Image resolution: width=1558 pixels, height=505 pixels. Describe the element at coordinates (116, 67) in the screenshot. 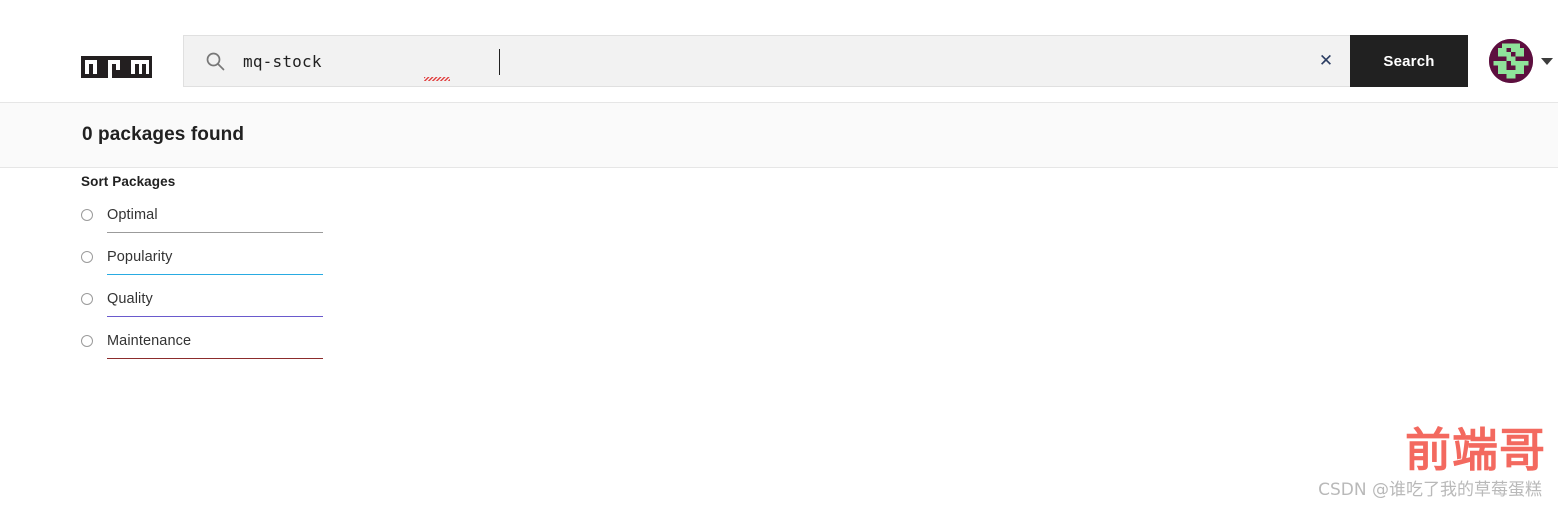

I see `npm-wordmark-icon` at that location.